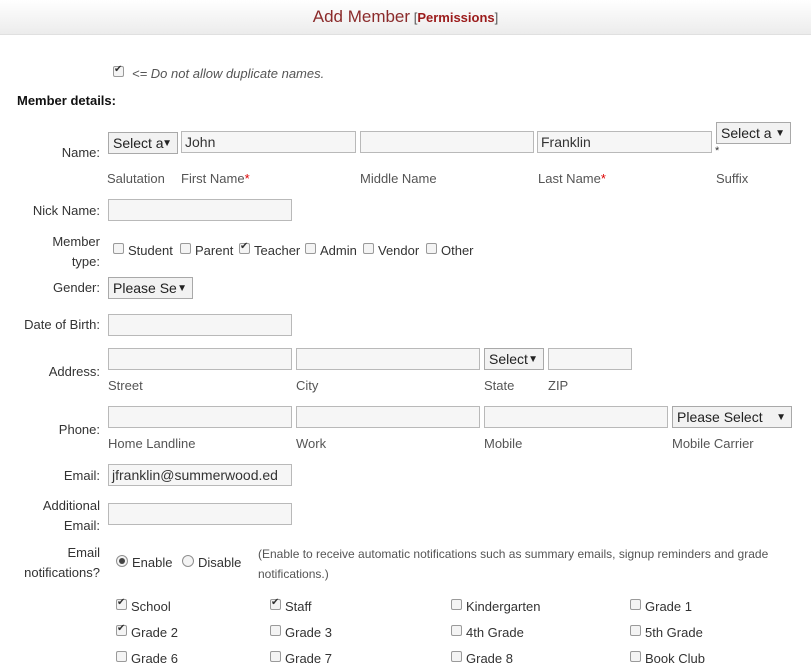 The image size is (811, 672). What do you see at coordinates (308, 632) in the screenshot?
I see `group-grade-3-label: Grade 3` at bounding box center [308, 632].